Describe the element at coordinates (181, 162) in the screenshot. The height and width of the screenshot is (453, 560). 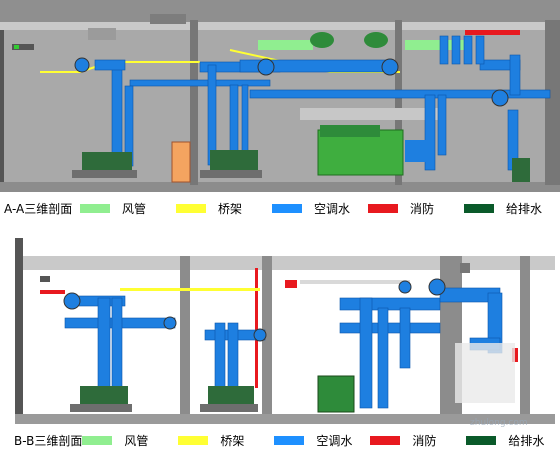
I see `section-a-door` at that location.